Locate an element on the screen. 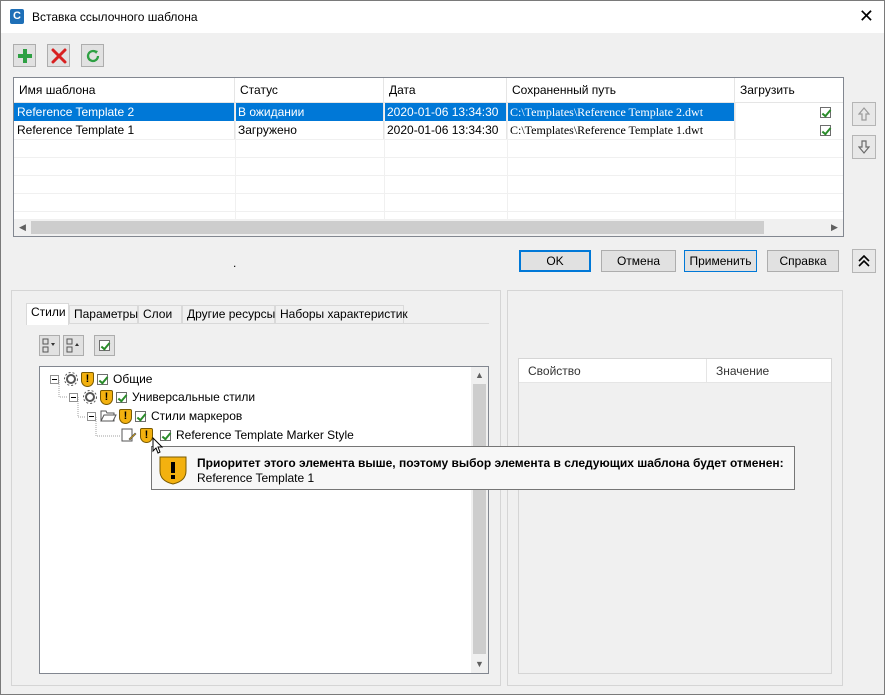 This screenshot has height=695, width=885. apply-button: Применить is located at coordinates (720, 261).